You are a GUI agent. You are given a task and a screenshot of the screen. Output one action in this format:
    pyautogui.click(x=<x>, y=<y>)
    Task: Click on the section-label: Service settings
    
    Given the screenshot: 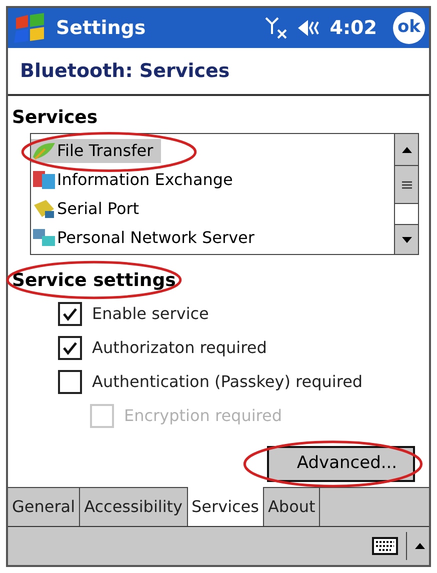 What is the action you would take?
    pyautogui.click(x=94, y=280)
    